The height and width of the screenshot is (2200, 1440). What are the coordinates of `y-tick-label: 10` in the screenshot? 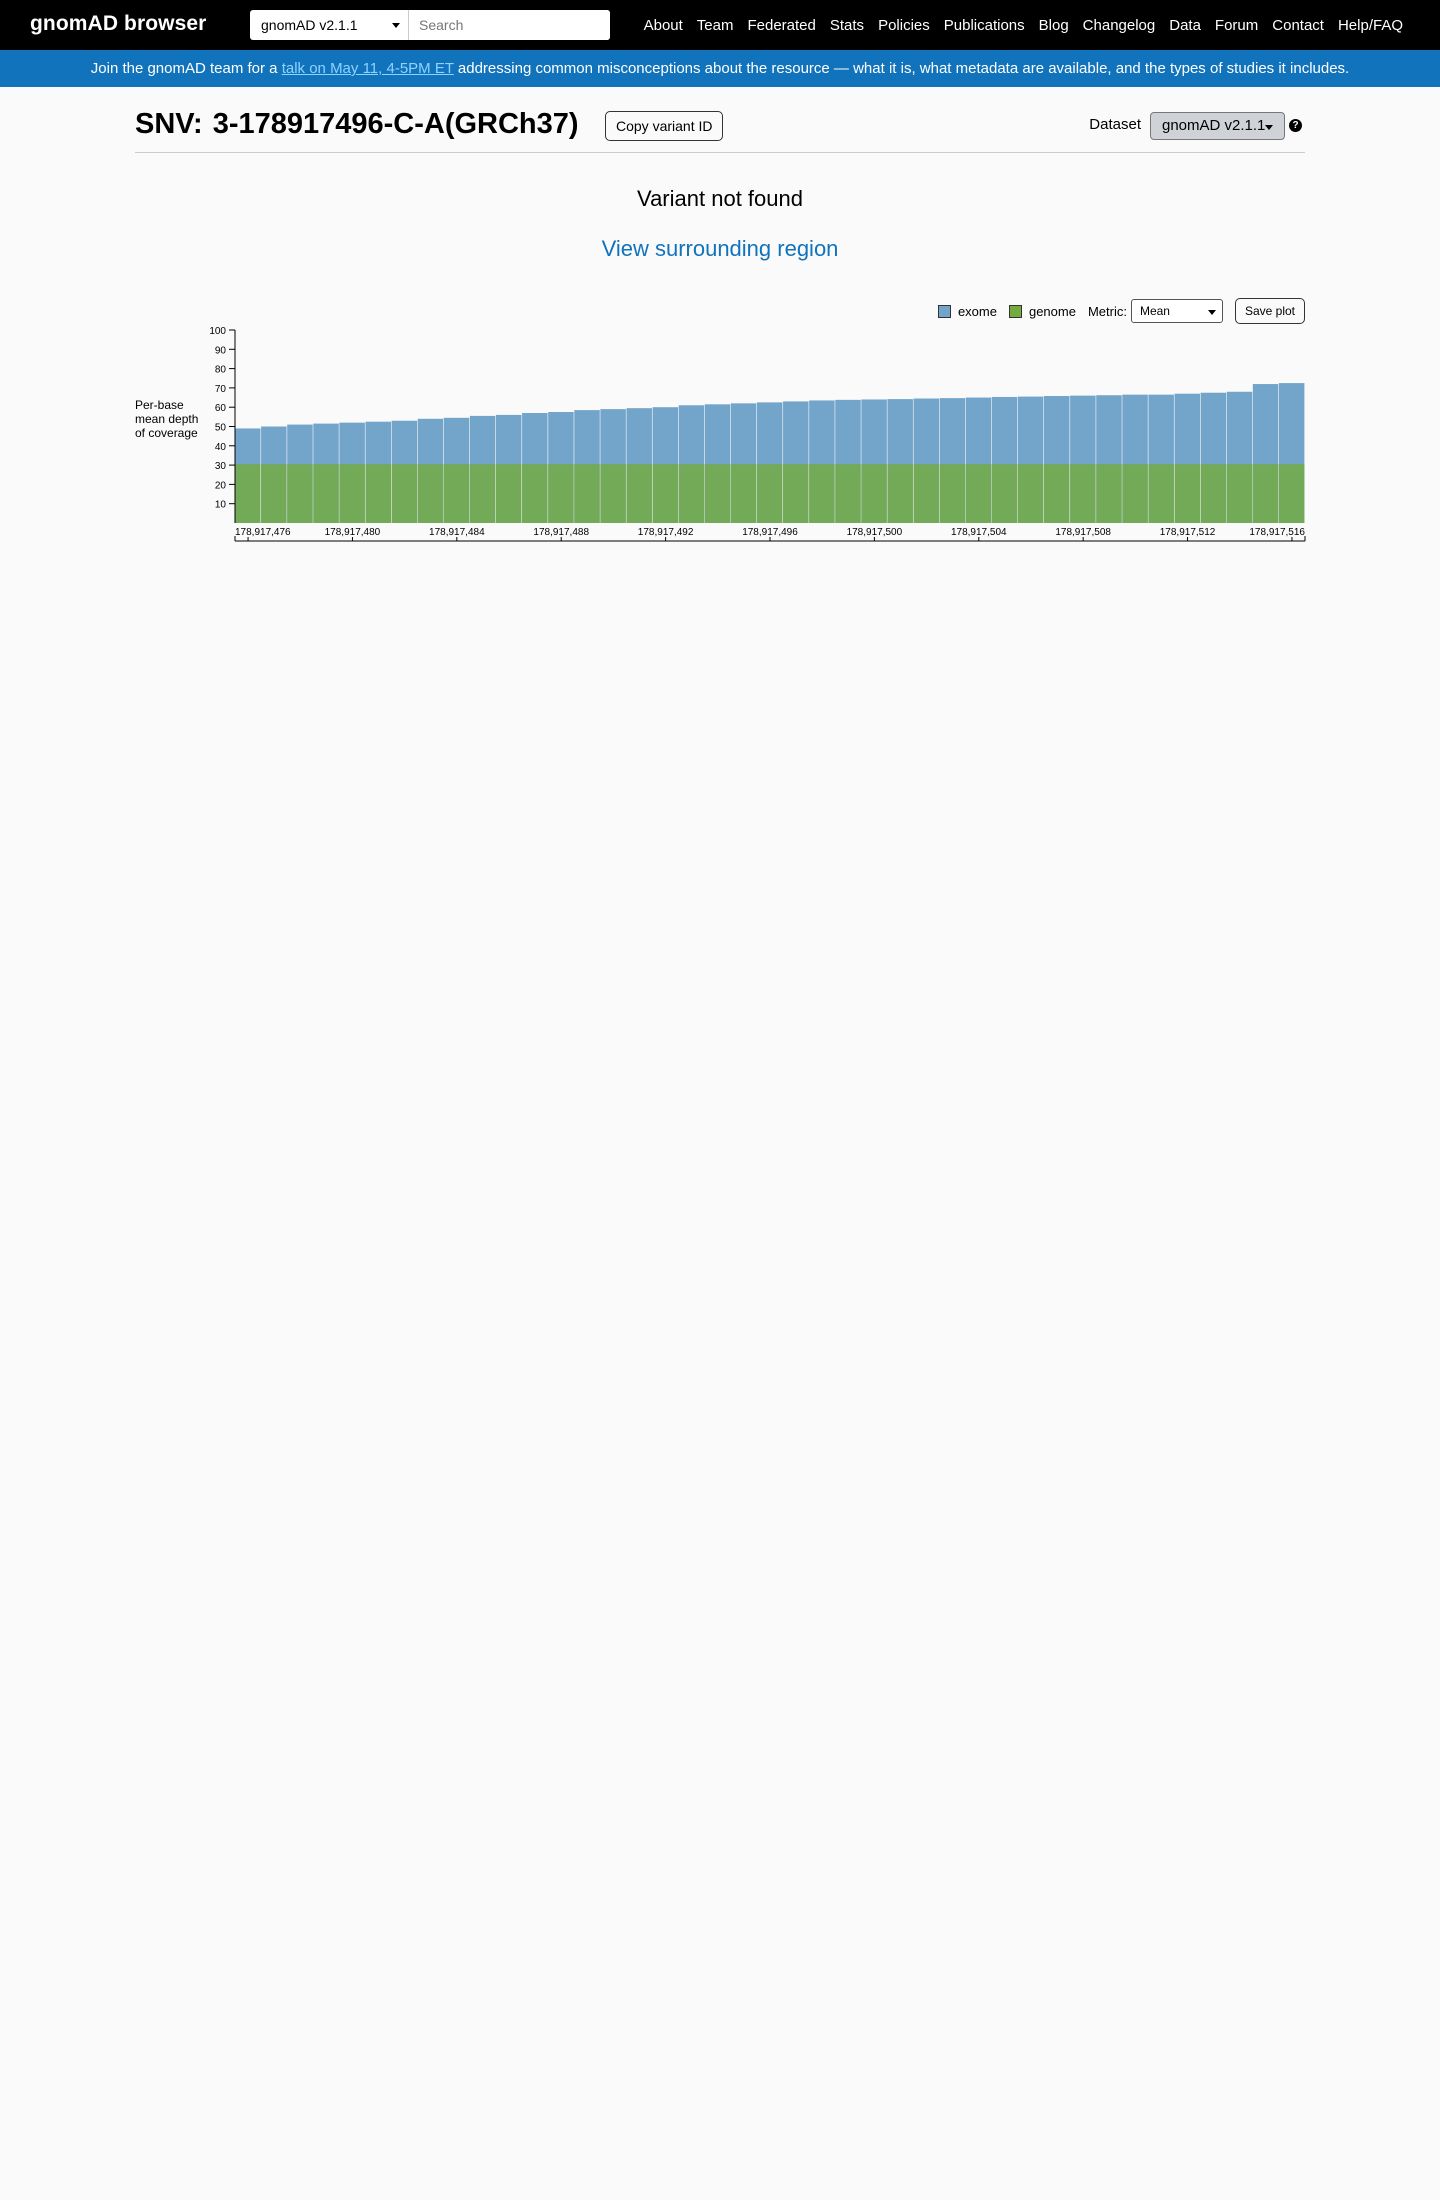 It's located at (221, 505).